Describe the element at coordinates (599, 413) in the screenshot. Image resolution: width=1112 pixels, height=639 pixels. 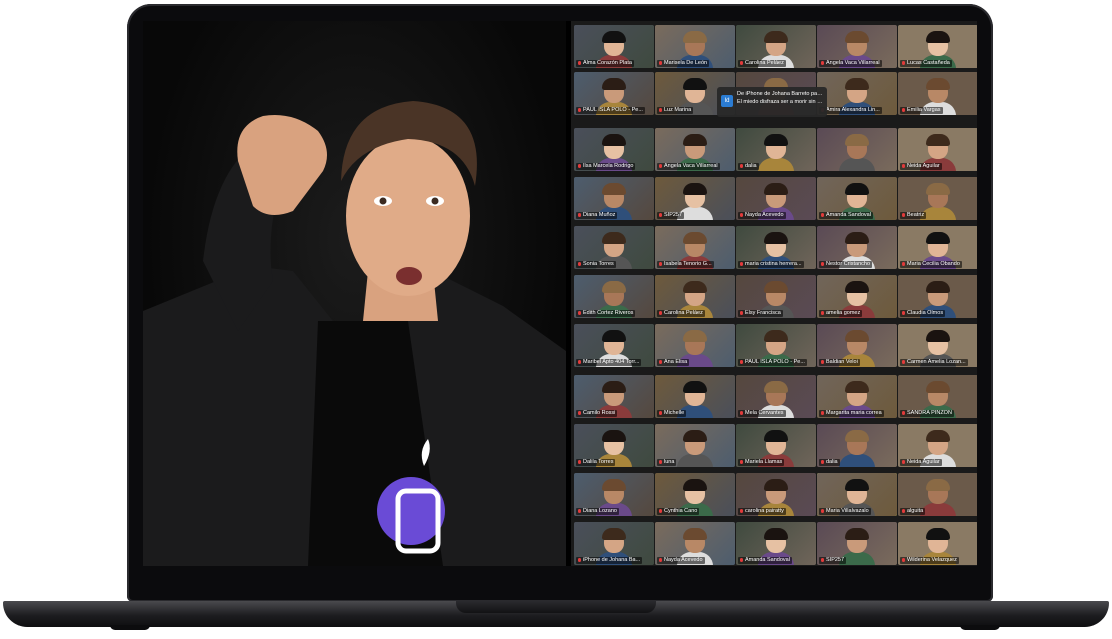
I see `participant-name-text: Camilo Rossi` at that location.